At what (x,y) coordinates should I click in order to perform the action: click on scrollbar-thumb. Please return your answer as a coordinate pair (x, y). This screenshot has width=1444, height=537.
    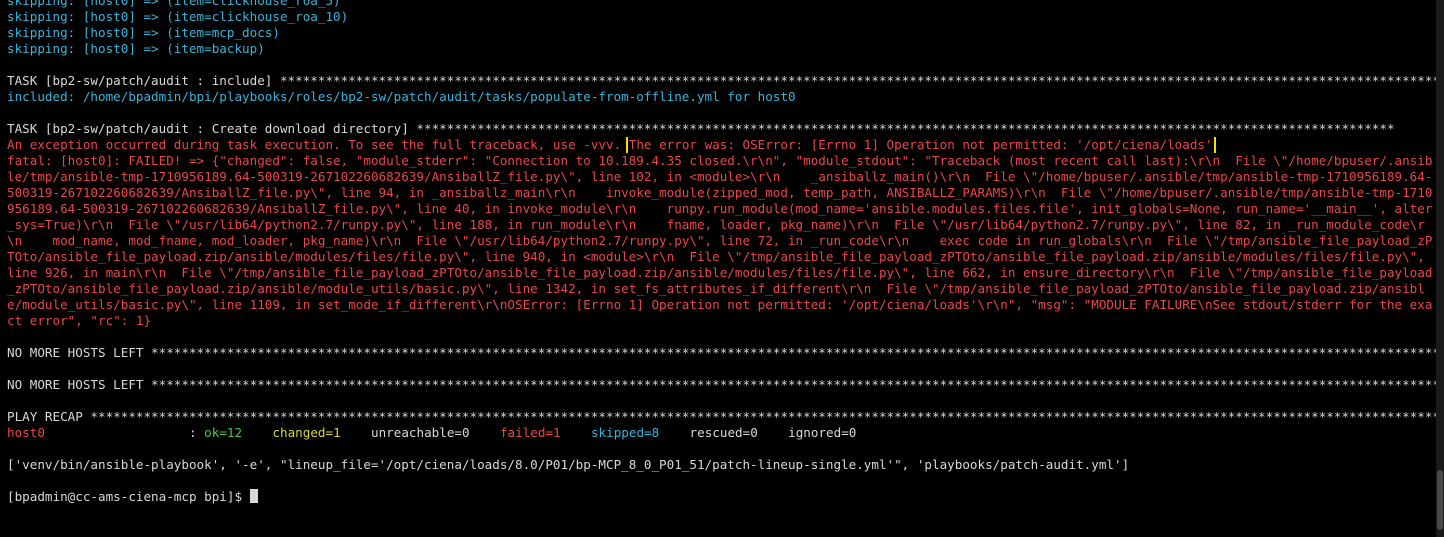
    Looking at the image, I should click on (1440, 500).